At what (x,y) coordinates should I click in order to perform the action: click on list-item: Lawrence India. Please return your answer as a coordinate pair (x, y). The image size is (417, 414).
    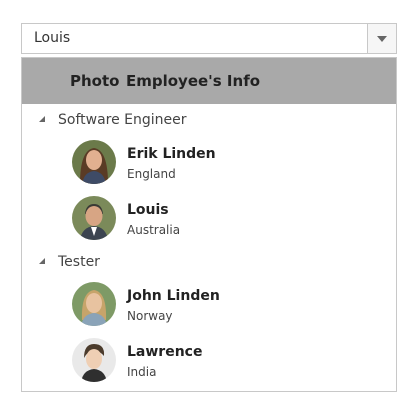
    Looking at the image, I should click on (209, 364).